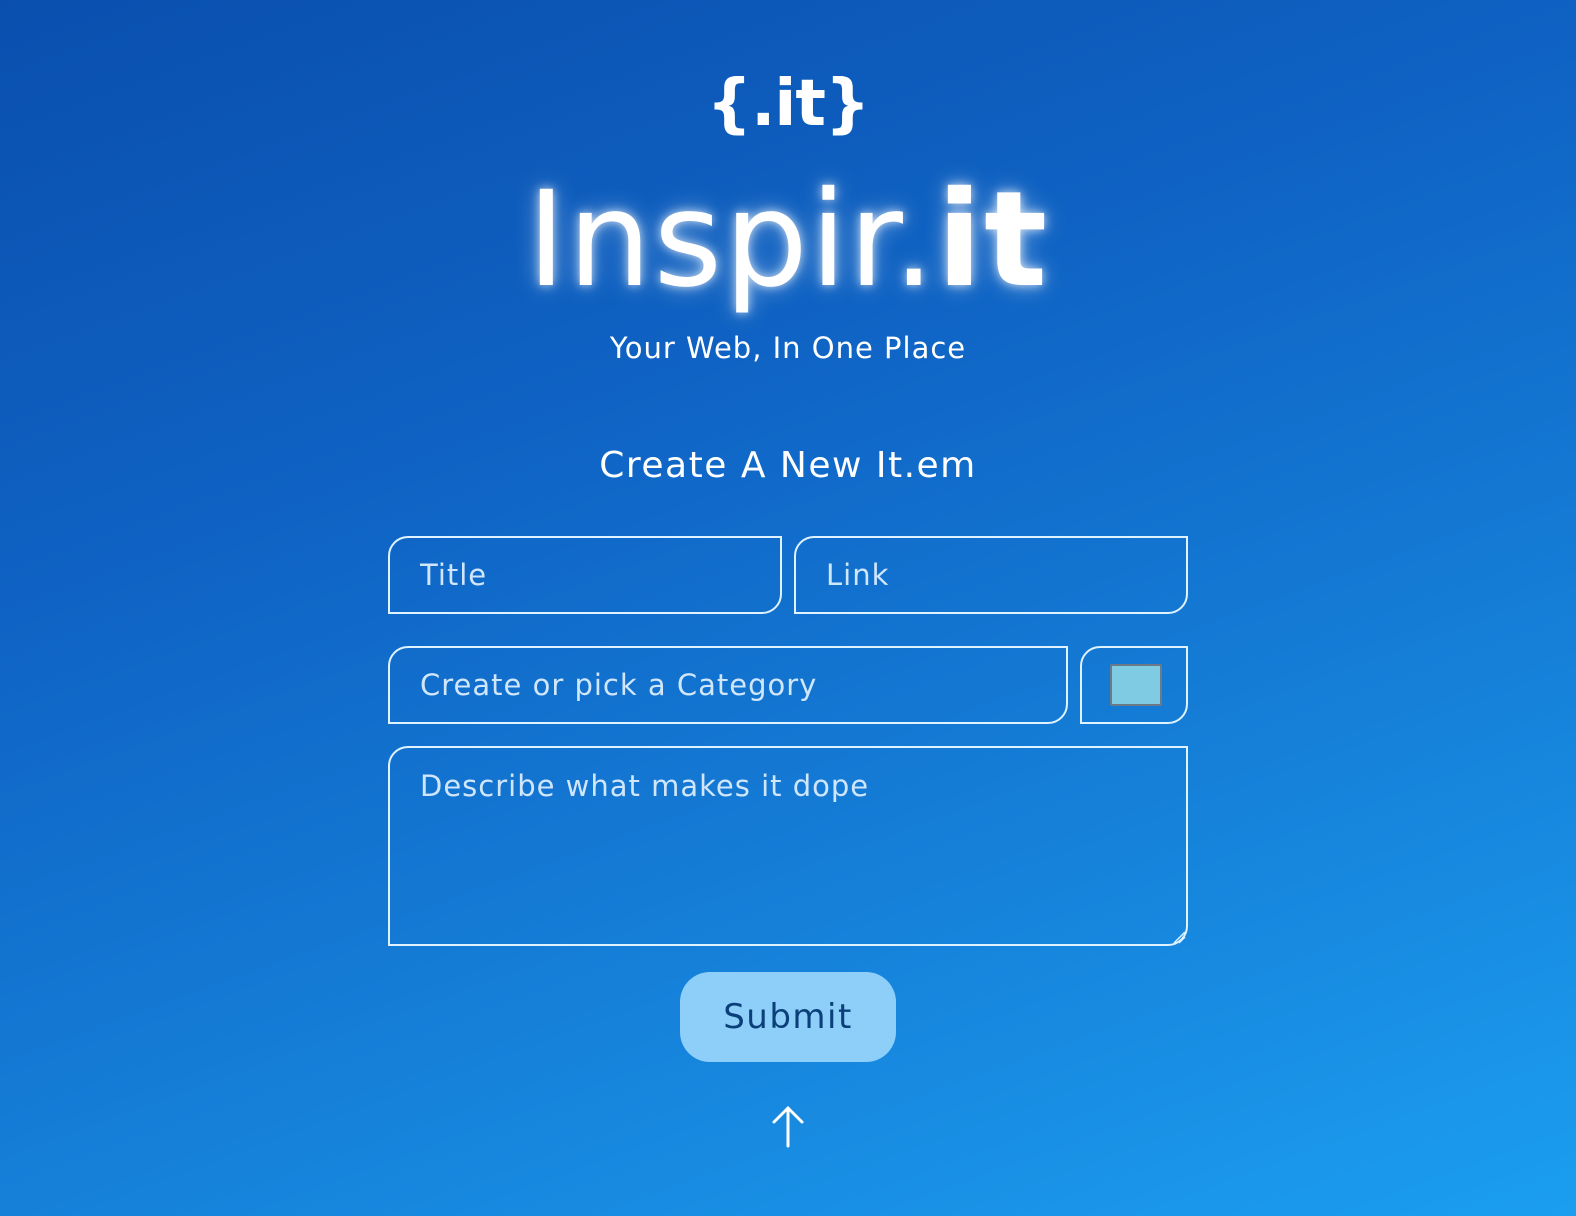 The image size is (1576, 1216). I want to click on tagline: Your Web, In One Place, so click(788, 348).